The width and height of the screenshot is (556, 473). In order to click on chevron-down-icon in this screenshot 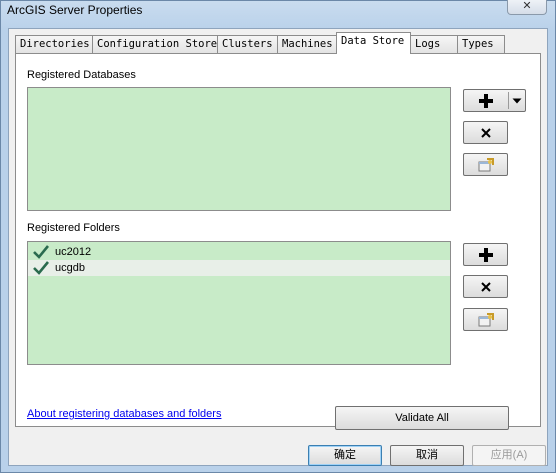, I will do `click(517, 100)`.